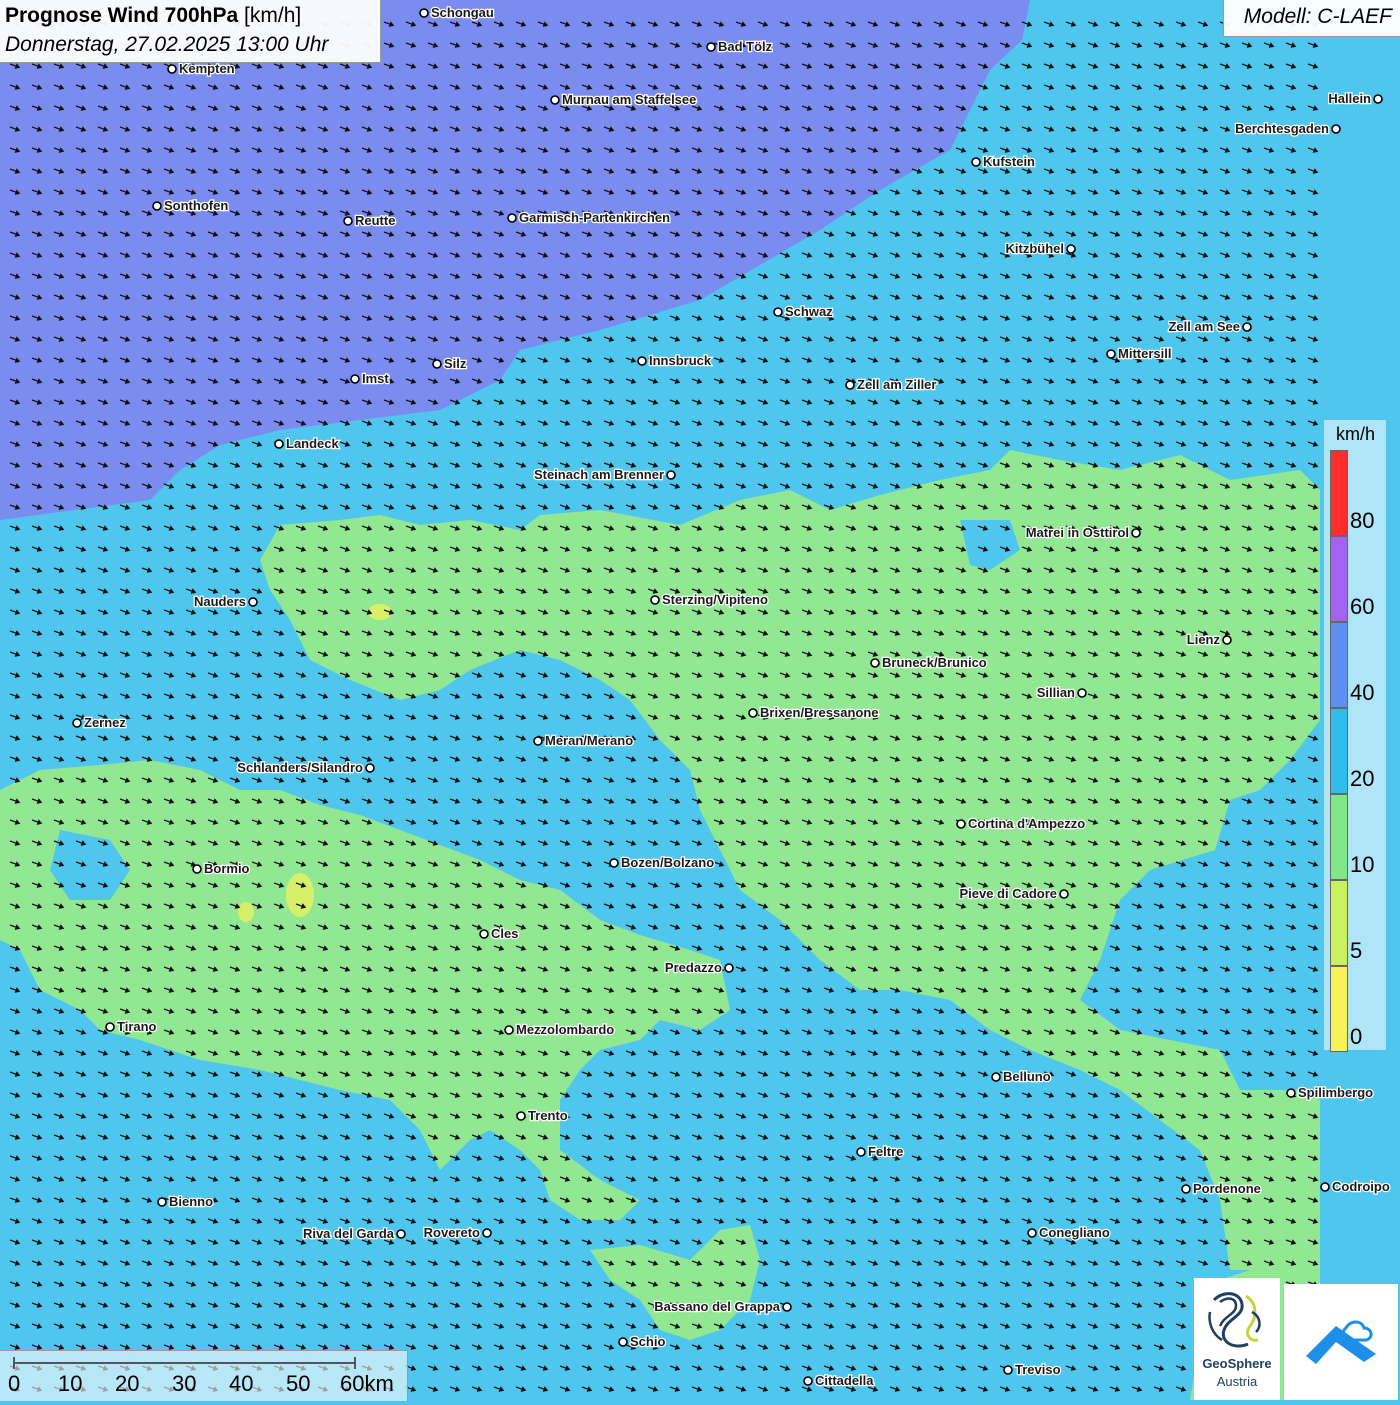 The height and width of the screenshot is (1405, 1400). I want to click on city-label: Tirano, so click(137, 1026).